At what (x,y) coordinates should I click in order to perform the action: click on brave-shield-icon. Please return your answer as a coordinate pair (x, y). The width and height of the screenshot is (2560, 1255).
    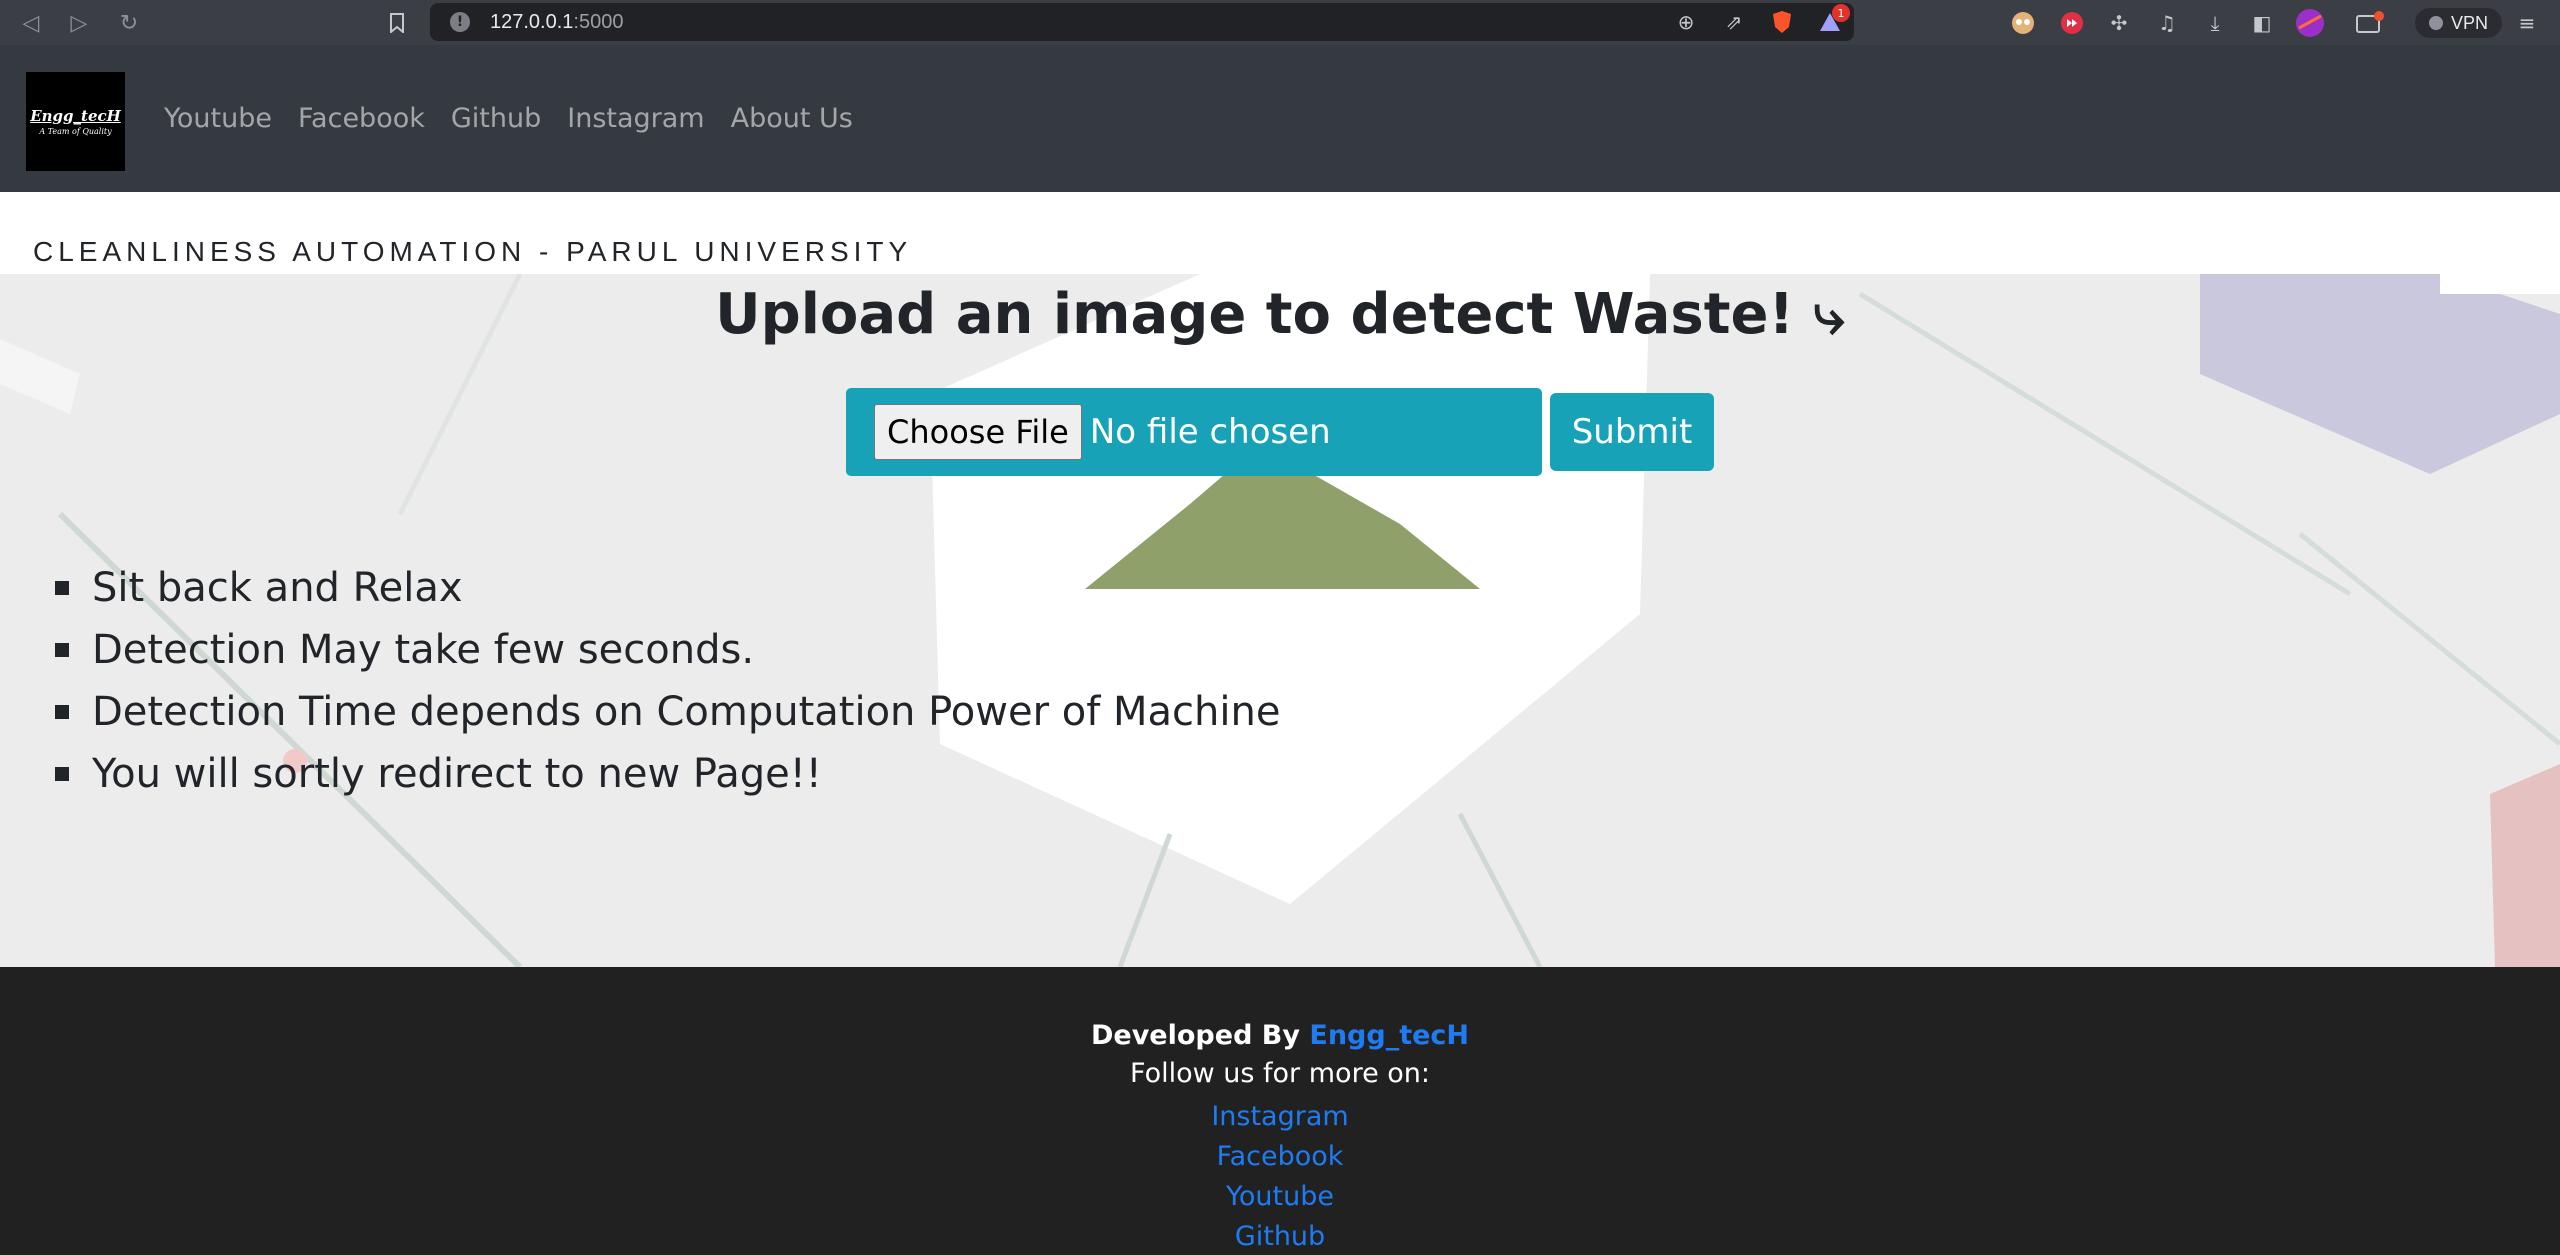
    Looking at the image, I should click on (1782, 22).